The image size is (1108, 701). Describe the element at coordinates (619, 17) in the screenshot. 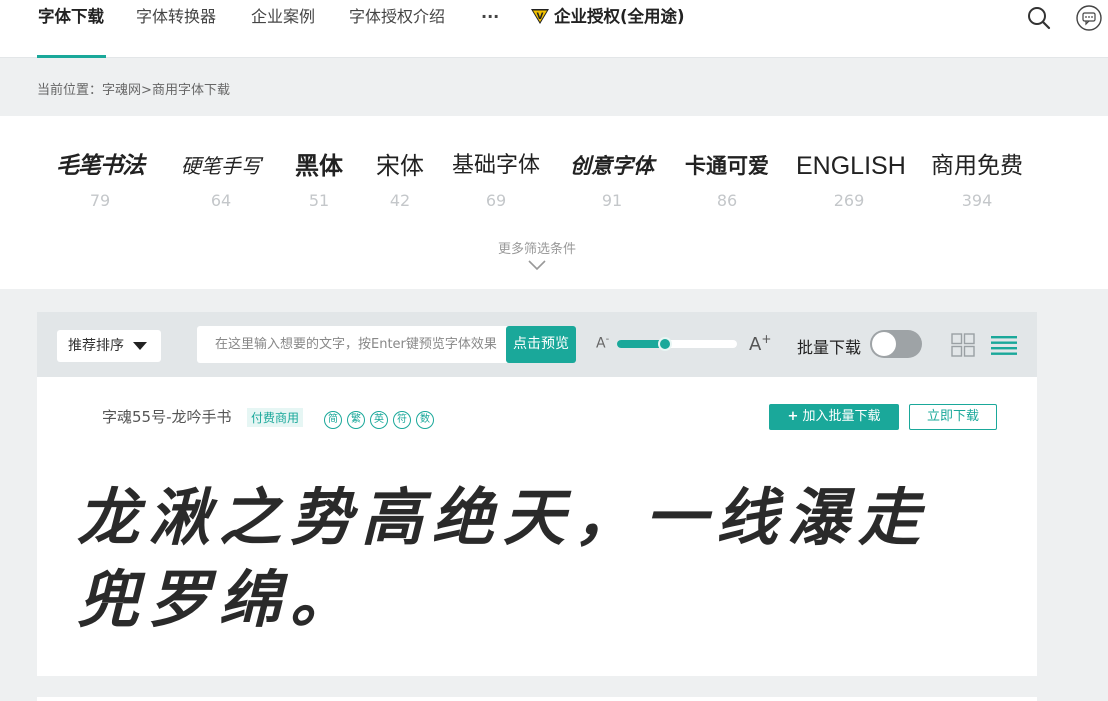

I see `nav-enterprise-license: 企业授权(全用途)` at that location.